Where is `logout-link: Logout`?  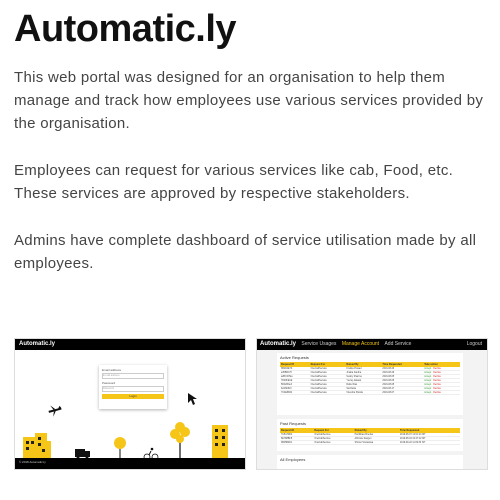 logout-link: Logout is located at coordinates (474, 344).